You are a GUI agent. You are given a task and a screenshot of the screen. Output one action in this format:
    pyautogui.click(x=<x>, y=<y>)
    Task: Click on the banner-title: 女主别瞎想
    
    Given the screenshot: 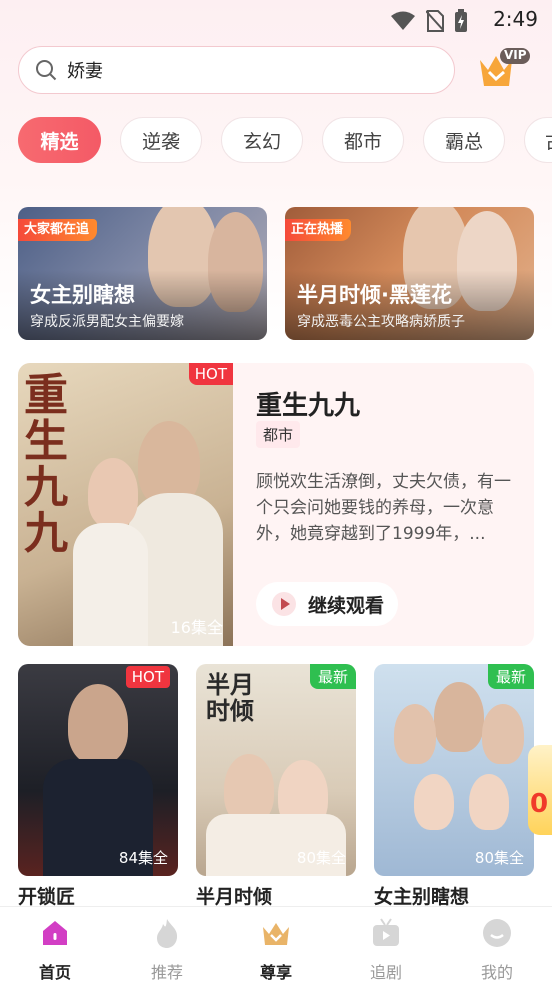 What is the action you would take?
    pyautogui.click(x=82, y=295)
    